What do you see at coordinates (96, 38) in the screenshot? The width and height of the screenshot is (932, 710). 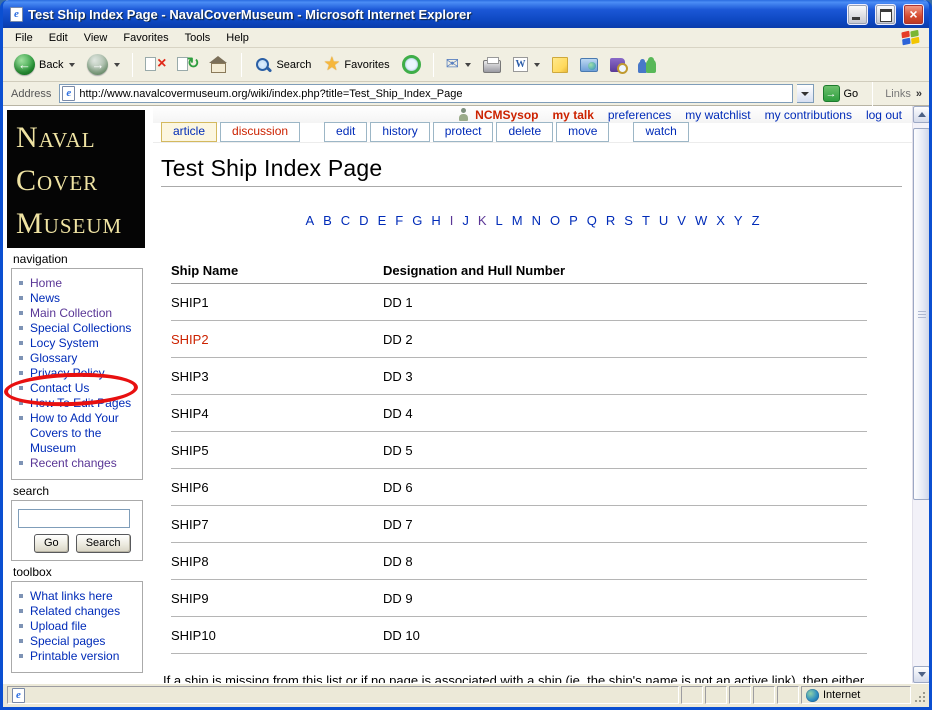 I see `menu-view: View` at bounding box center [96, 38].